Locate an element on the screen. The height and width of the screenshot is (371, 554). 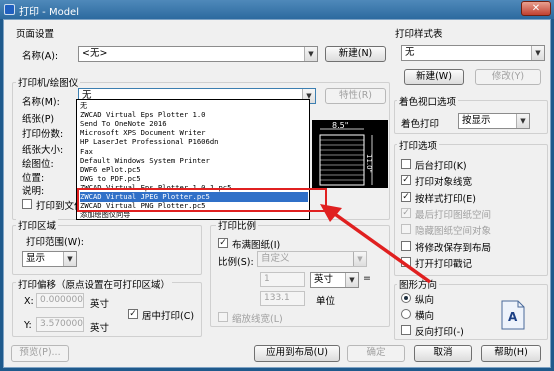
offset-x-label: X: is located at coordinates (29, 301).